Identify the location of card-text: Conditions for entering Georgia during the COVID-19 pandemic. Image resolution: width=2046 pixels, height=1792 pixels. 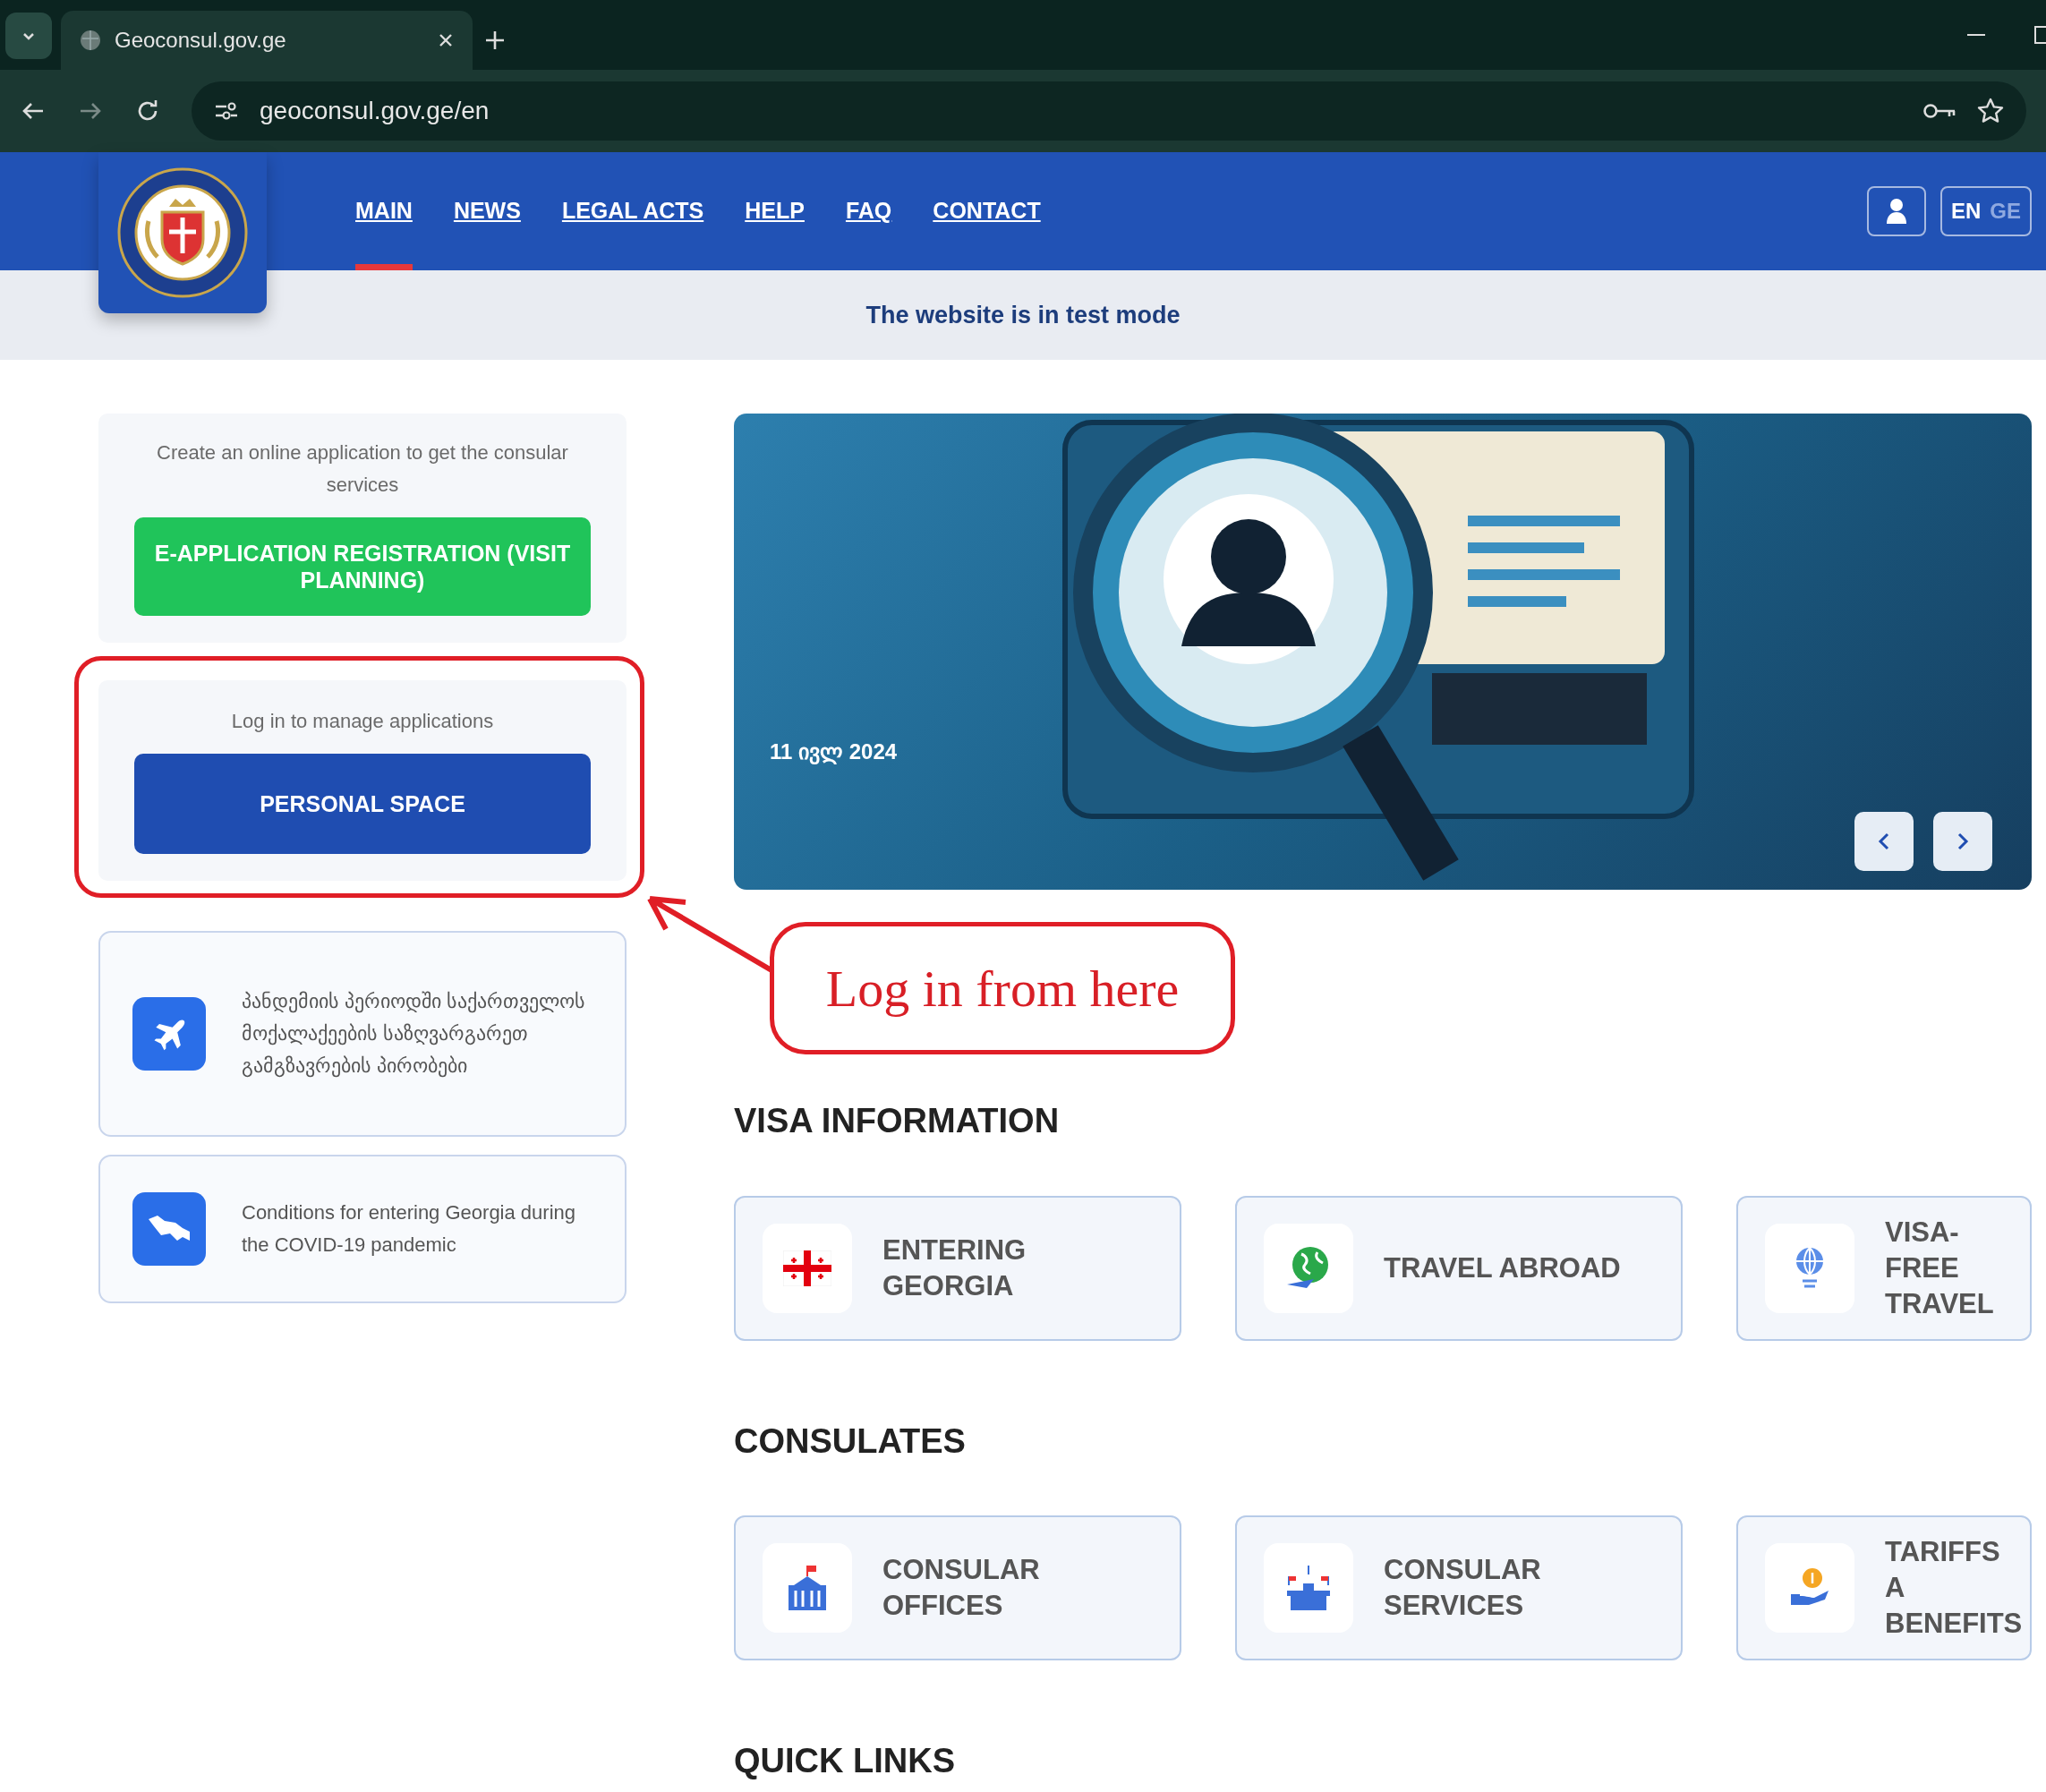
(409, 1229).